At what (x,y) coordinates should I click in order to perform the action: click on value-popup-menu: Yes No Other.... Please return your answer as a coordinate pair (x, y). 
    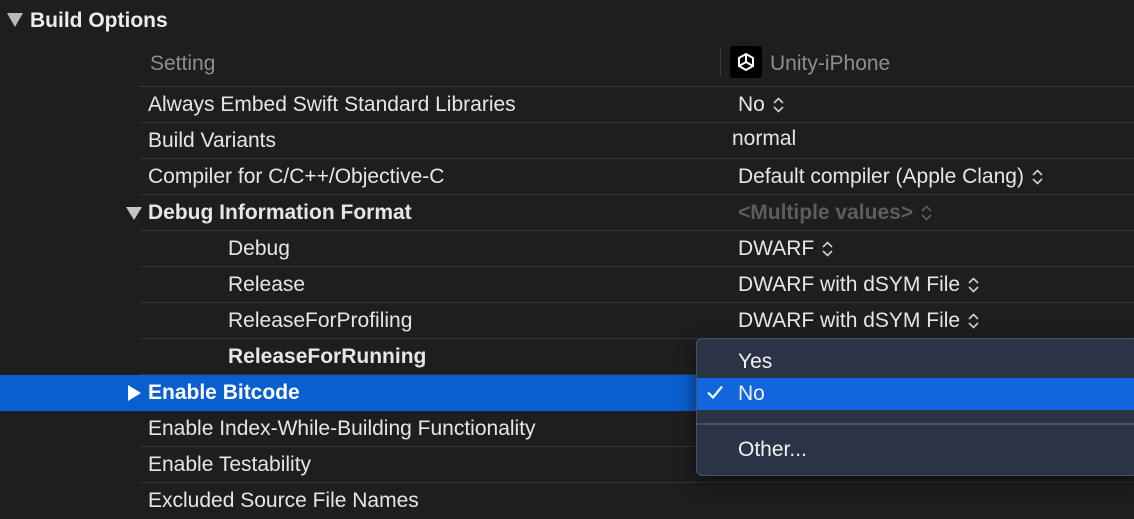
    Looking at the image, I should click on (915, 407).